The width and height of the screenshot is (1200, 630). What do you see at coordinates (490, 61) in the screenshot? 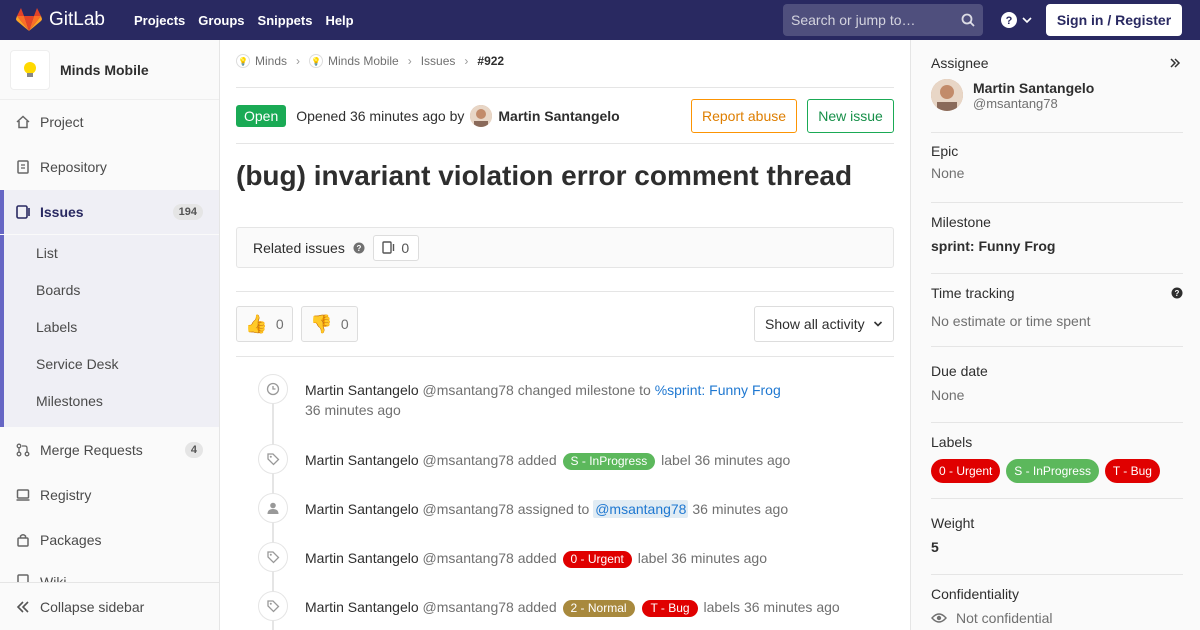
I see `breadcrumb-current: #922` at bounding box center [490, 61].